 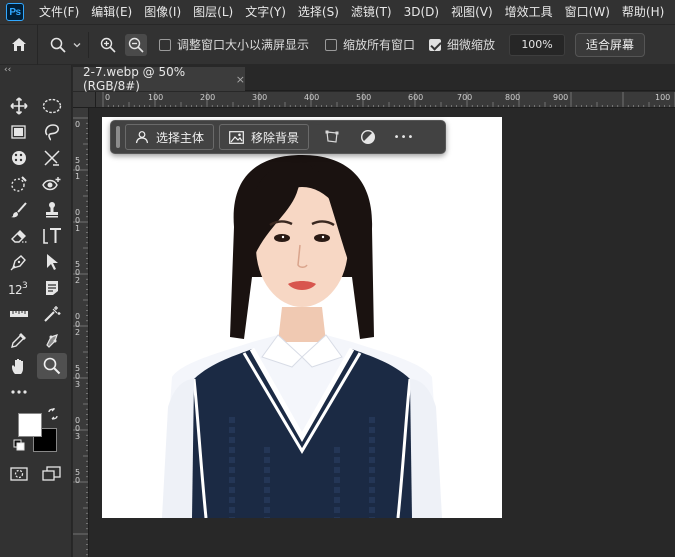 I want to click on brush-tool, so click(x=19, y=210).